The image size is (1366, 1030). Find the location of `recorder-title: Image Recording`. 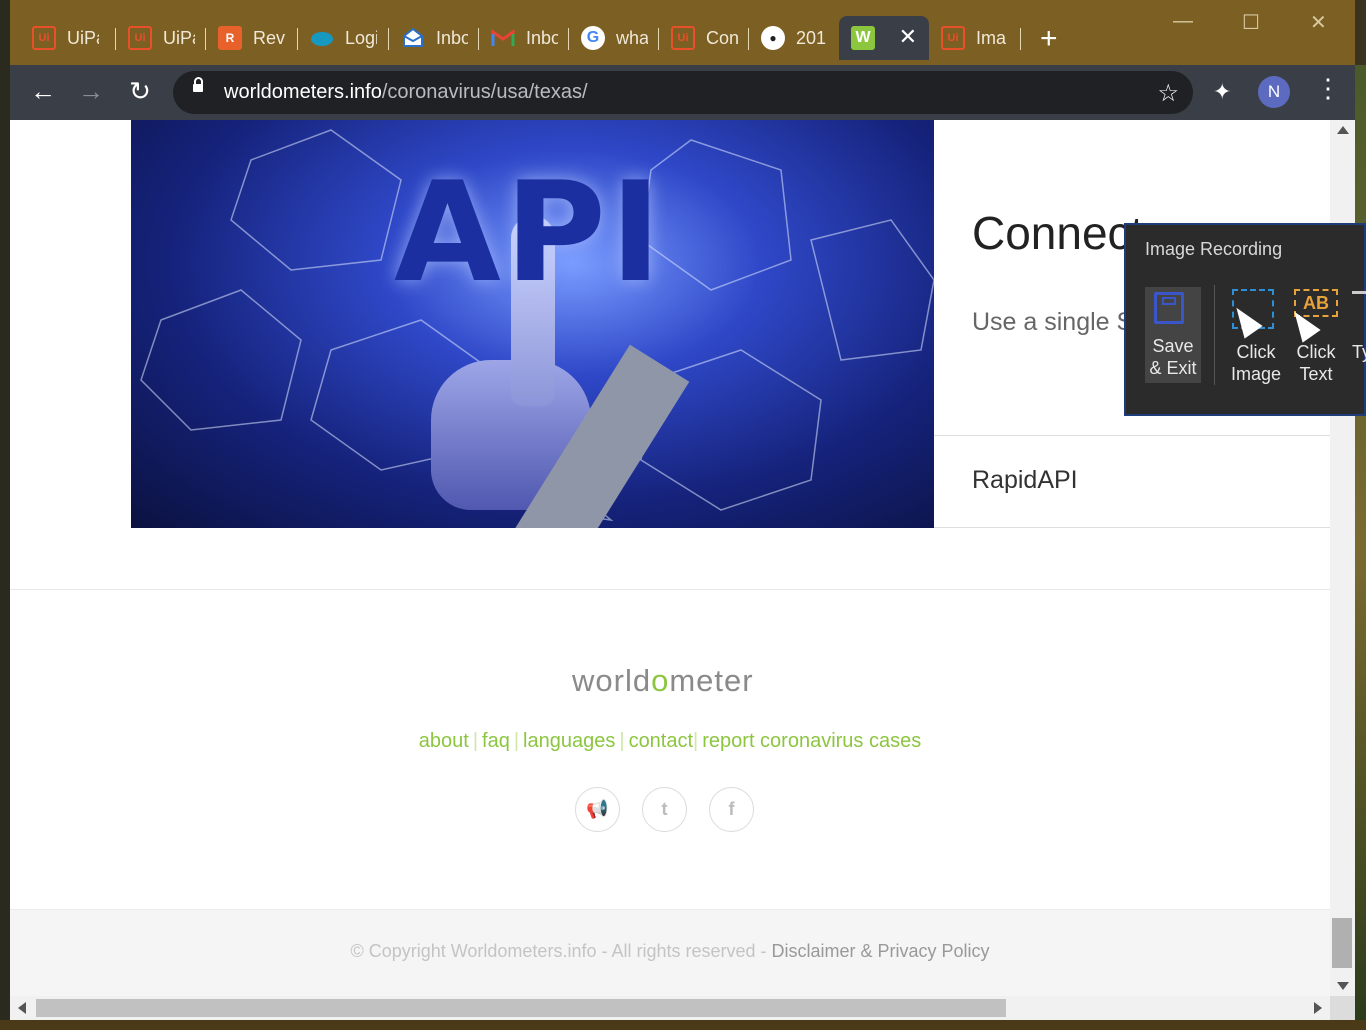

recorder-title: Image Recording is located at coordinates (1214, 249).